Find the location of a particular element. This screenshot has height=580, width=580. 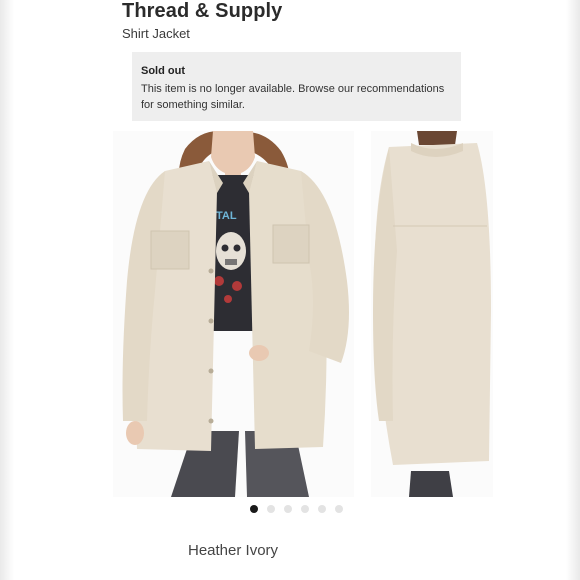

frame-edge-right is located at coordinates (573, 290).